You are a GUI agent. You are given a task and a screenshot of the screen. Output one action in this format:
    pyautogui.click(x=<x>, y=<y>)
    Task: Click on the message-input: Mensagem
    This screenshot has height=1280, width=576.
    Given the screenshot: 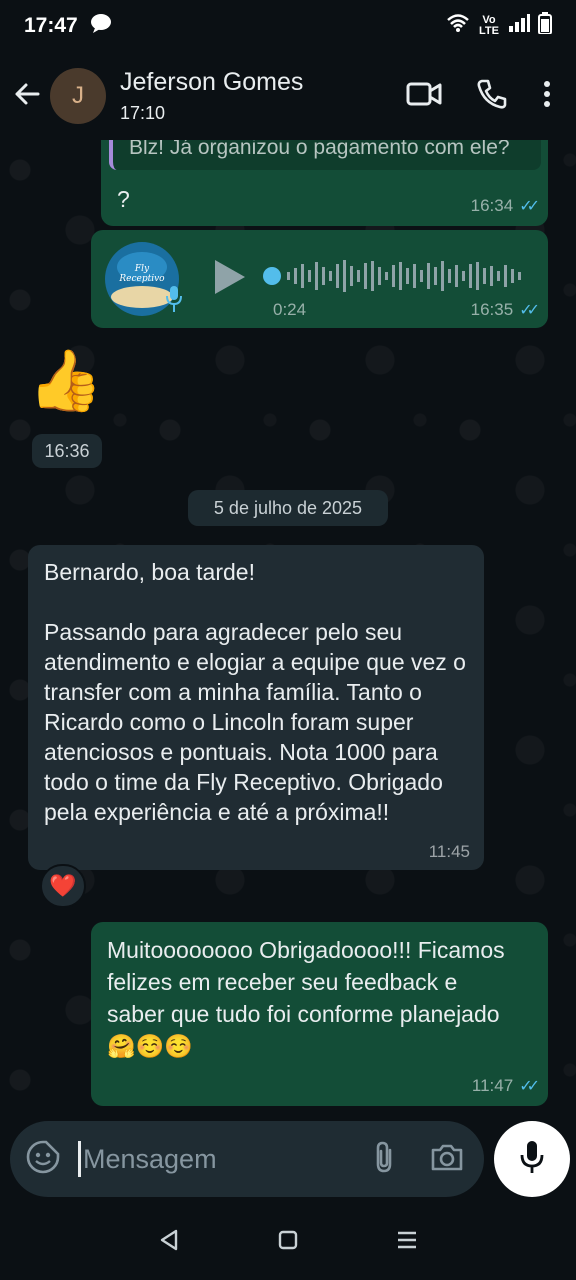 What is the action you would take?
    pyautogui.click(x=150, y=1159)
    